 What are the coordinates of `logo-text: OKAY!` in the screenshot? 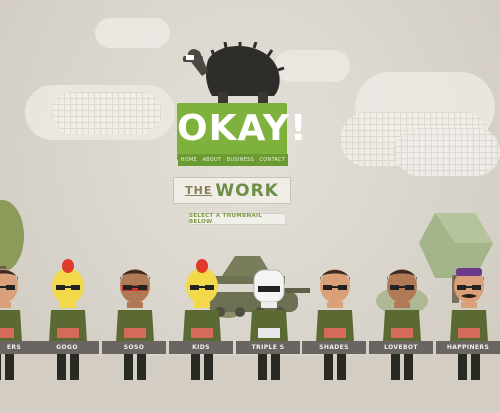 It's located at (242, 128).